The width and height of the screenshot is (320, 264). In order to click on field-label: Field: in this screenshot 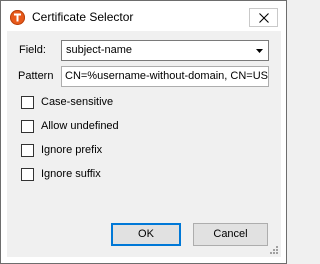, I will do `click(32, 50)`.